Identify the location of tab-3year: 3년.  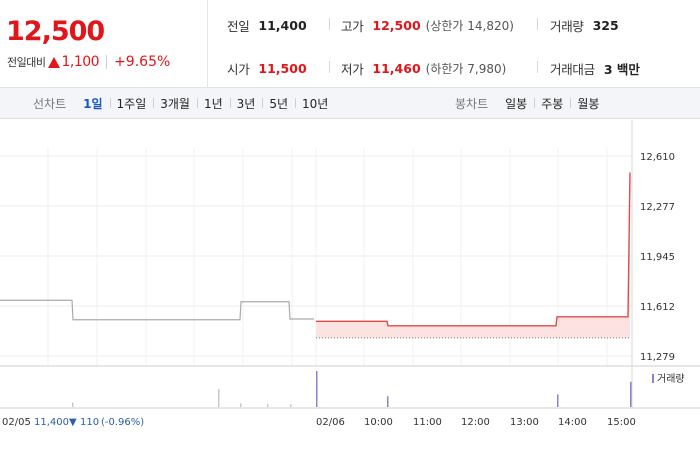
(246, 103).